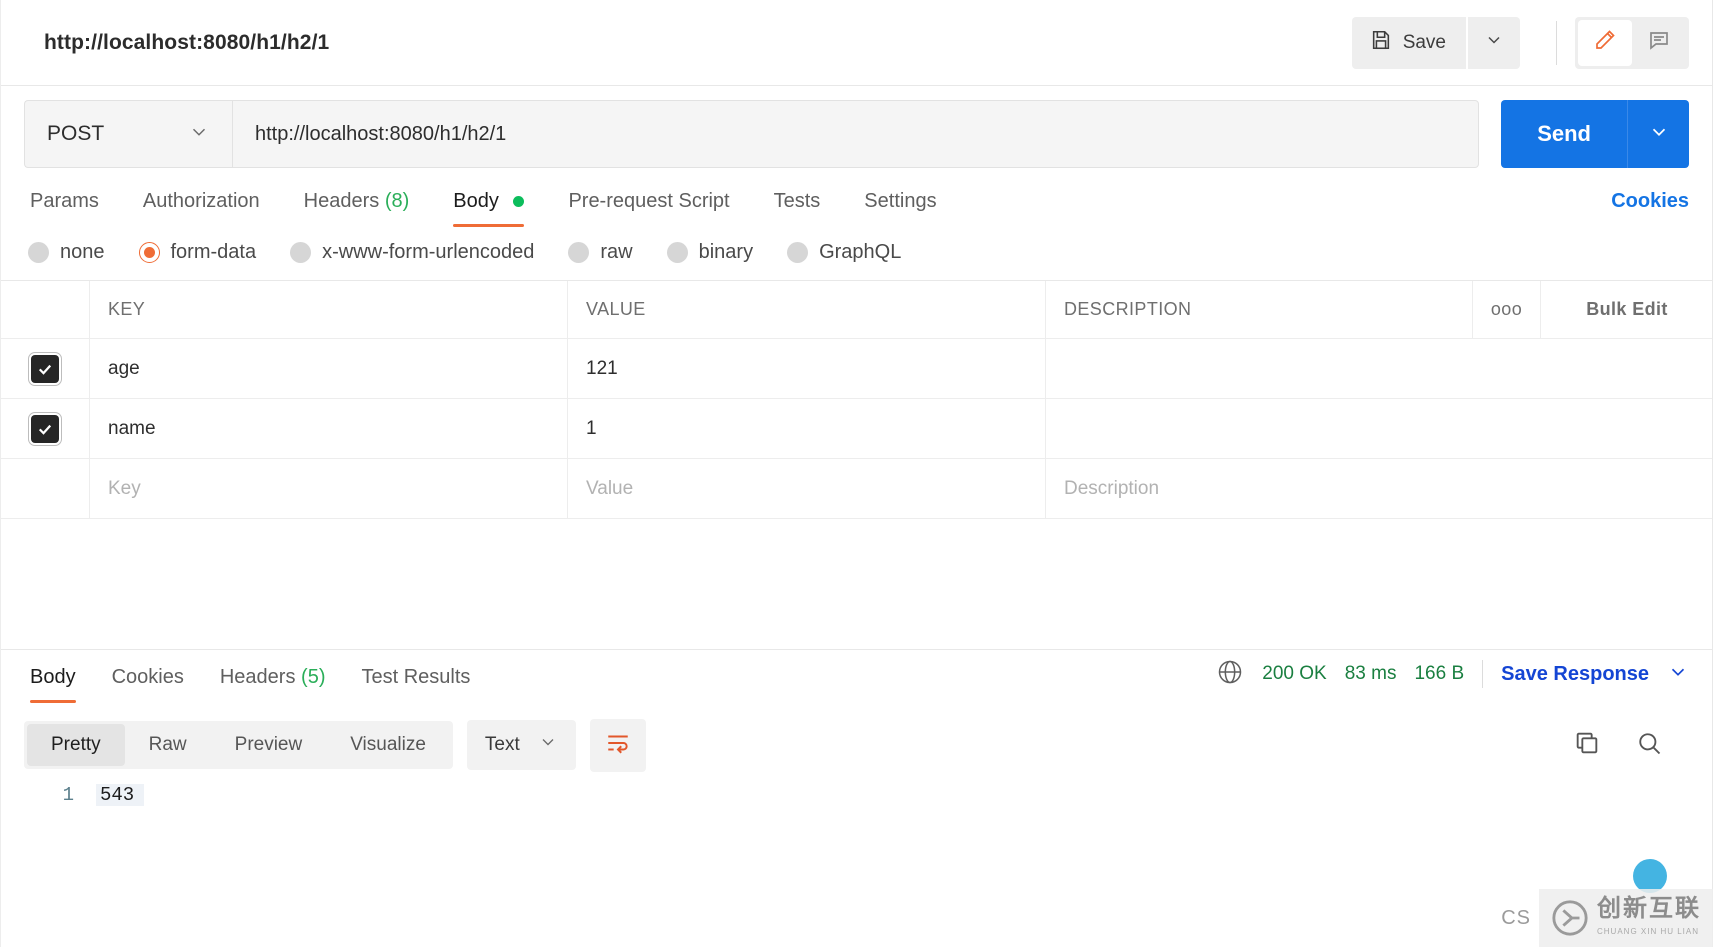  What do you see at coordinates (856, 800) in the screenshot?
I see `code-line: 1 543` at bounding box center [856, 800].